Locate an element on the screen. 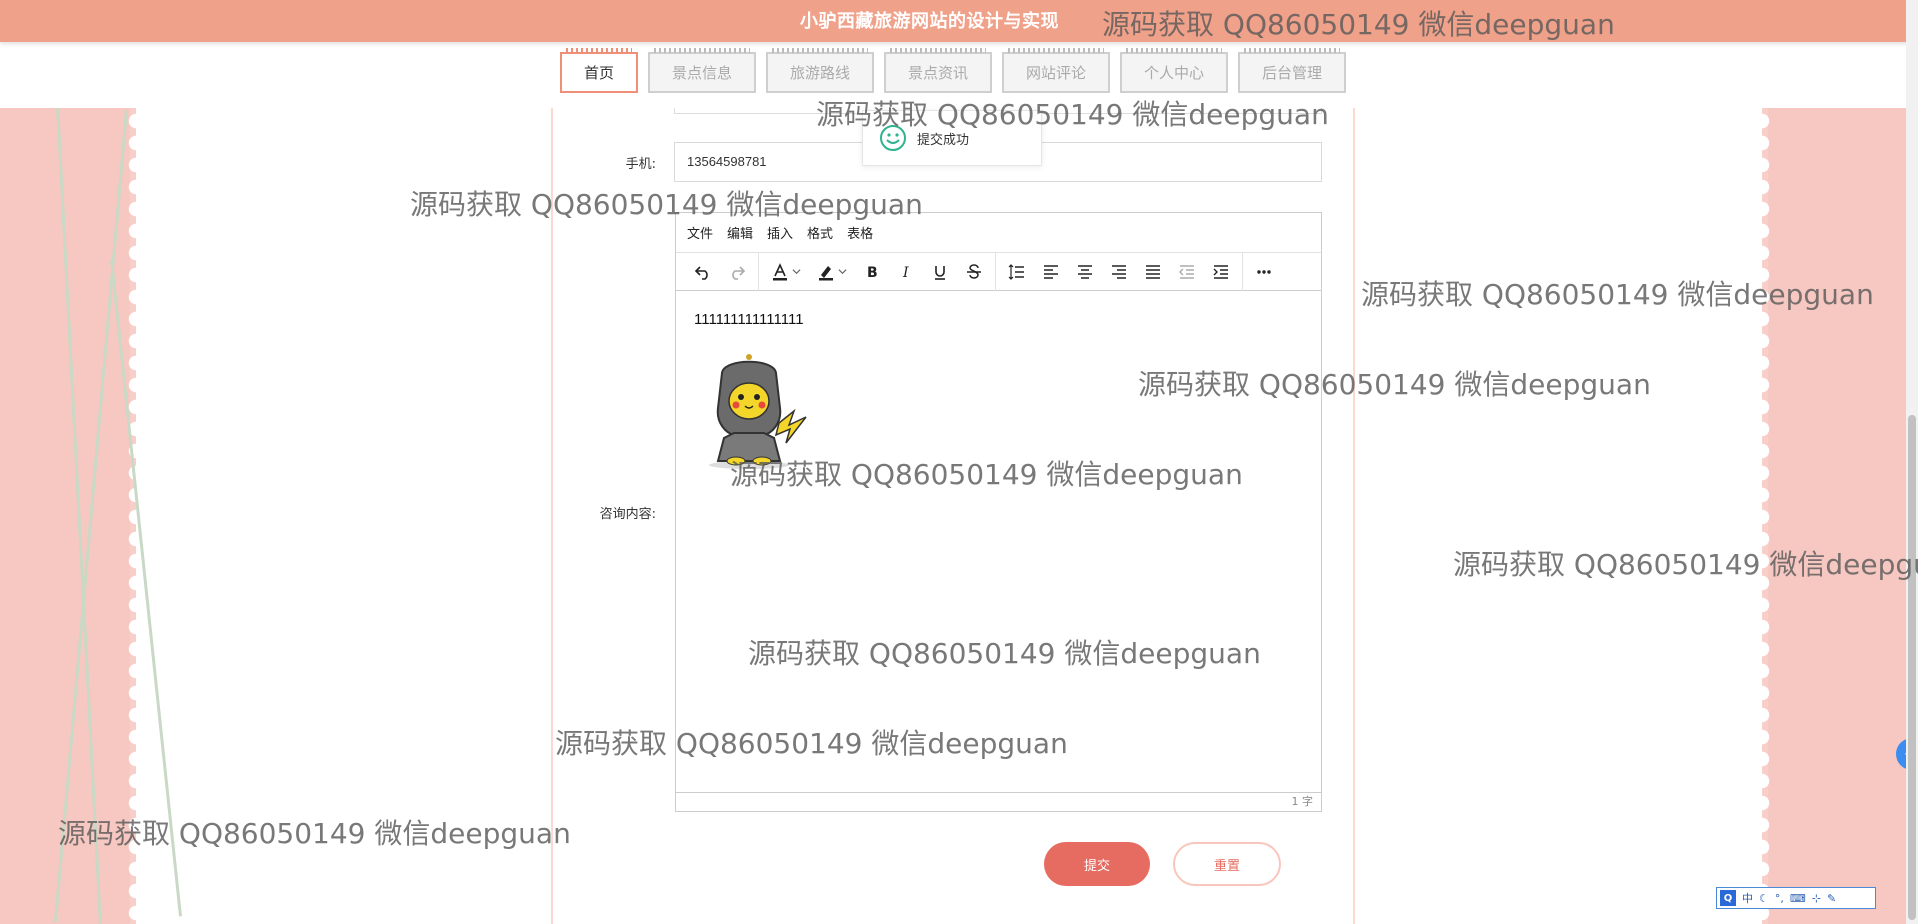 Image resolution: width=1918 pixels, height=924 pixels. site-header: 小驴西藏旅游网站的设计与实现 is located at coordinates (959, 21).